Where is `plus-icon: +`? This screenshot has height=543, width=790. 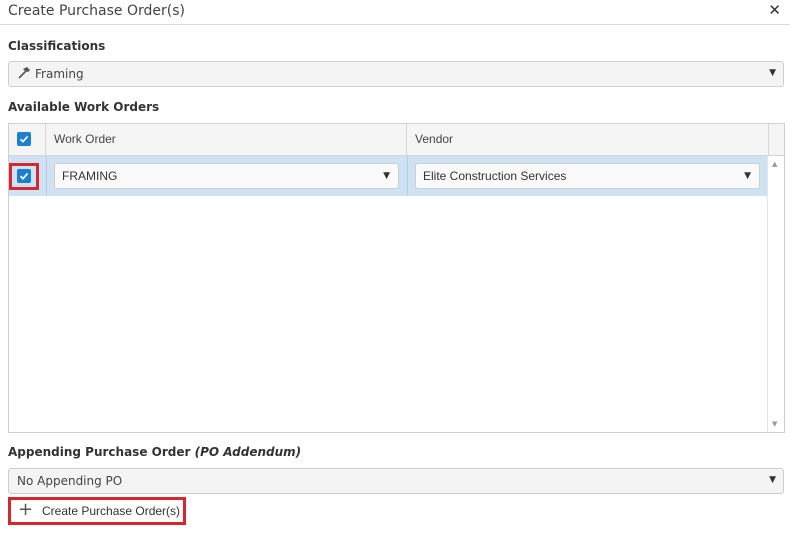 plus-icon: + is located at coordinates (26, 509).